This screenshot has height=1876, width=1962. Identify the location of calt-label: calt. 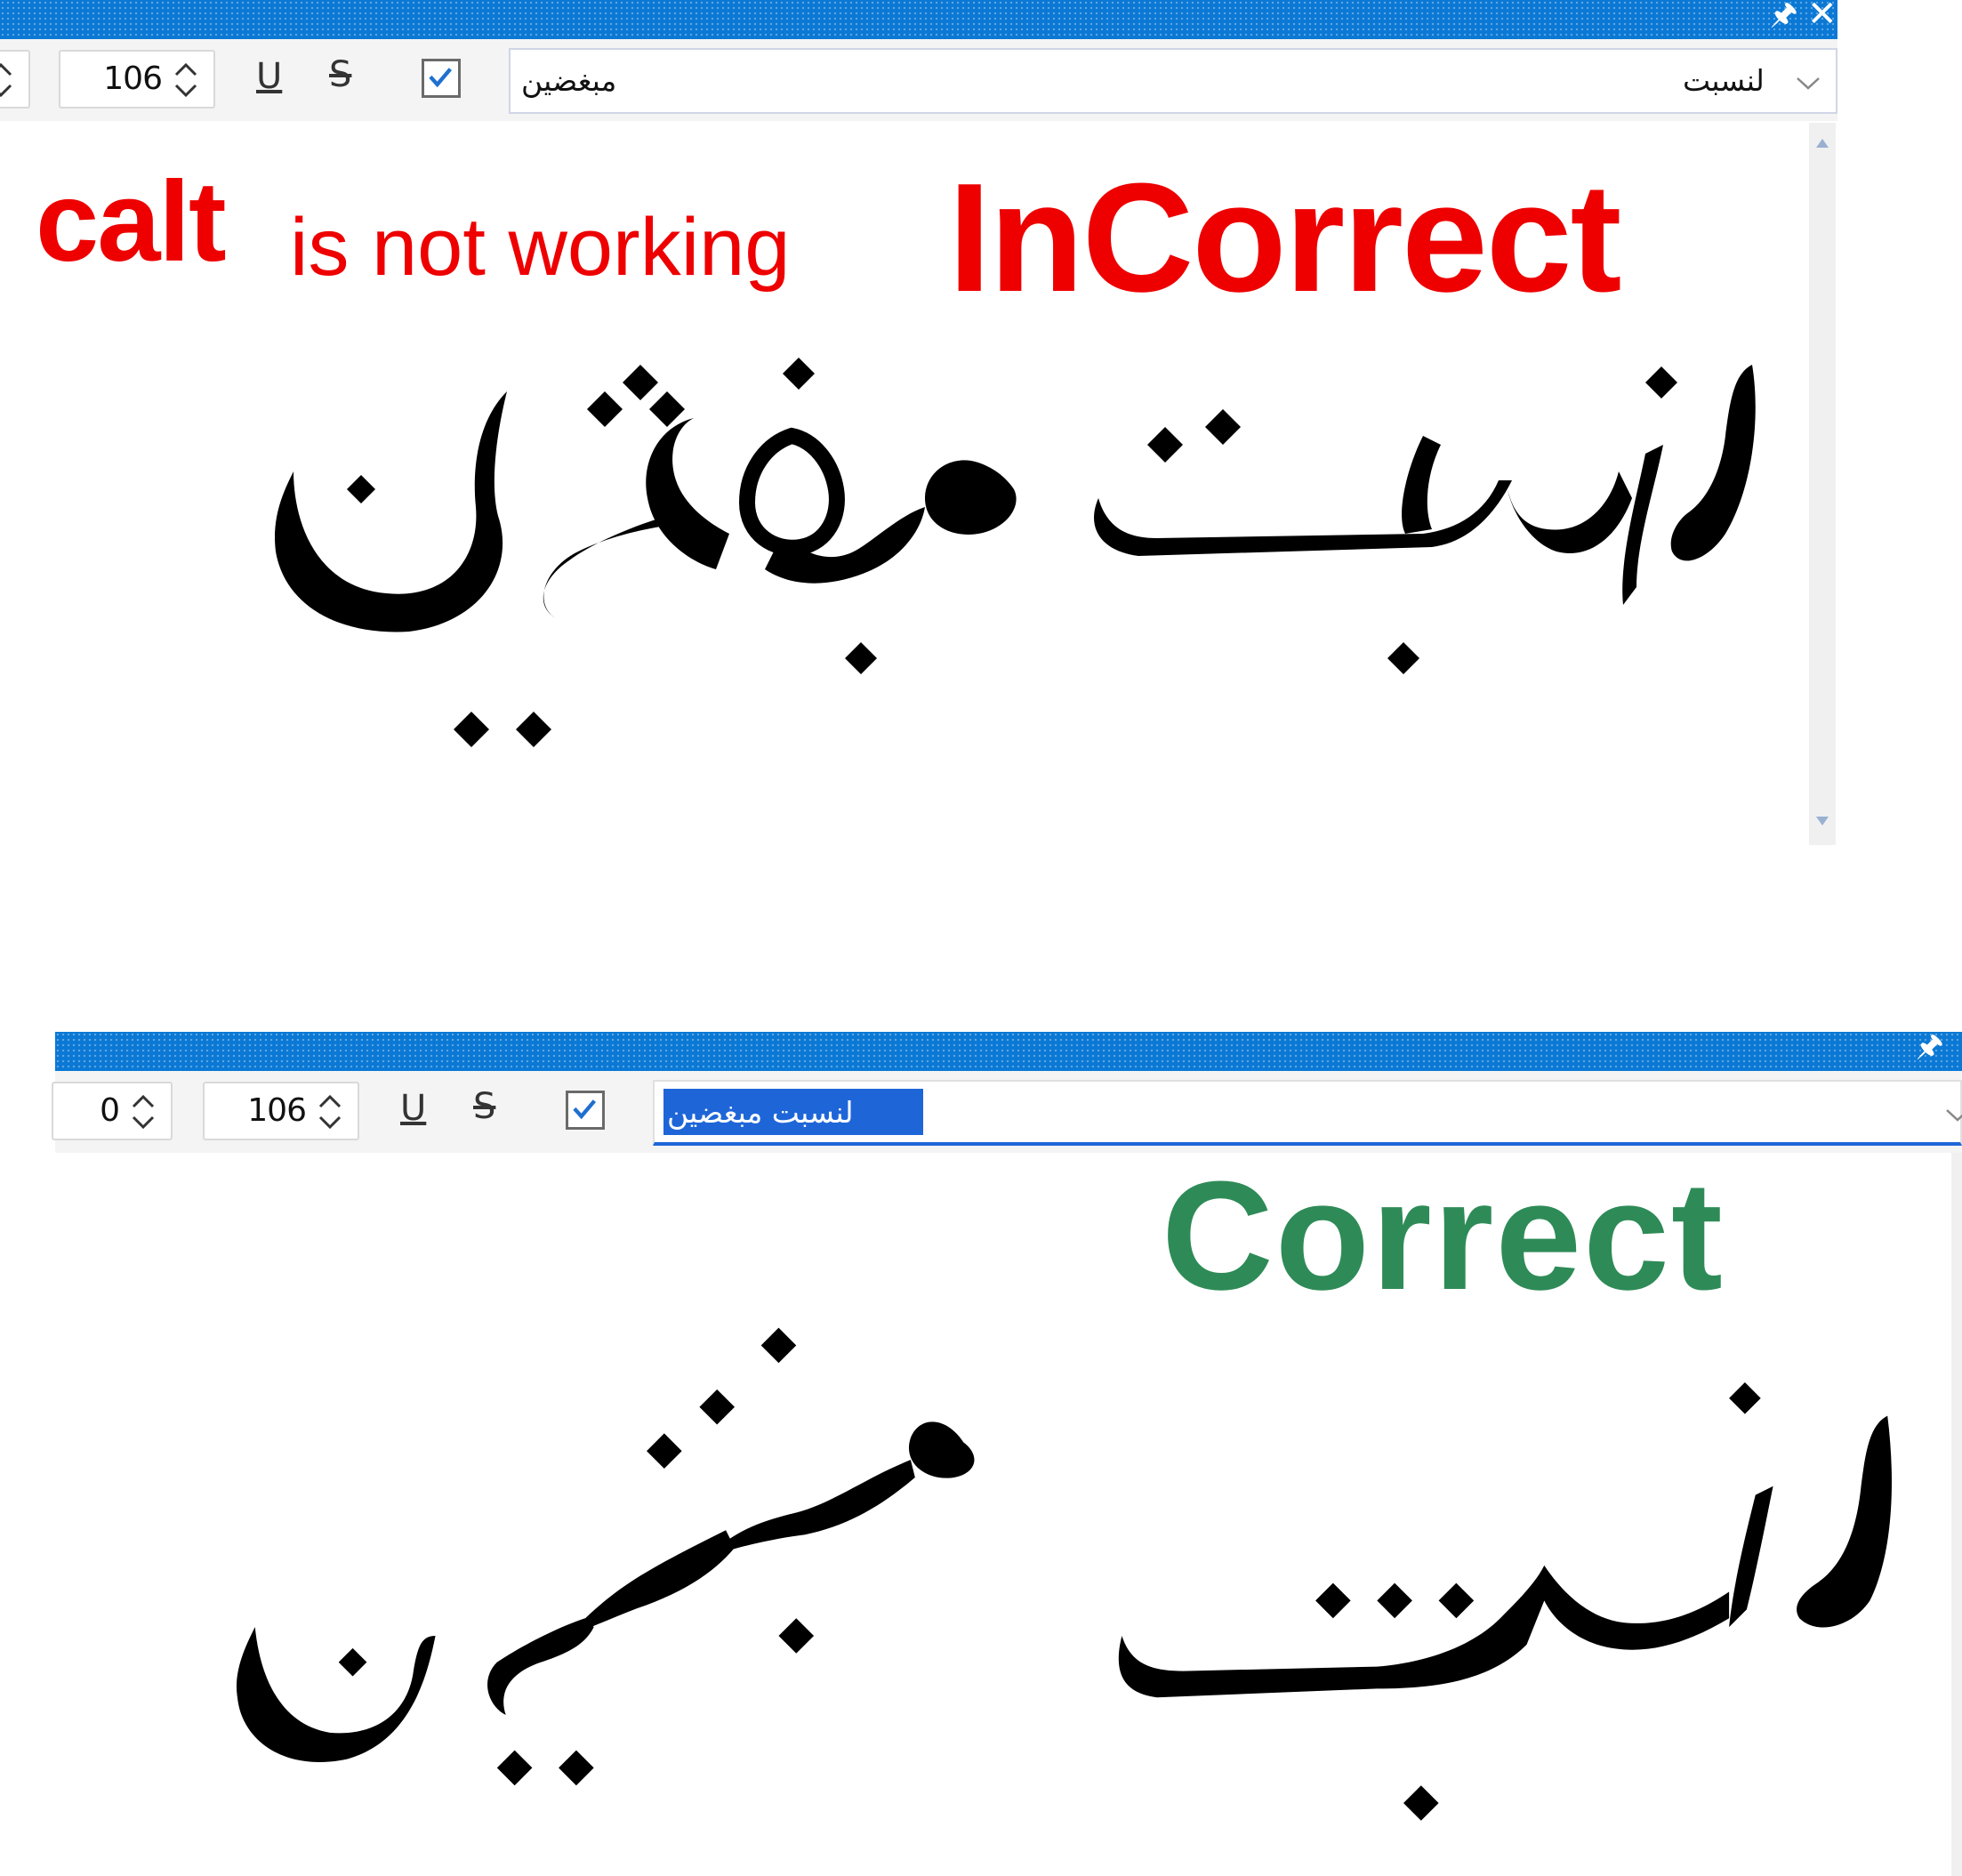
(131, 222).